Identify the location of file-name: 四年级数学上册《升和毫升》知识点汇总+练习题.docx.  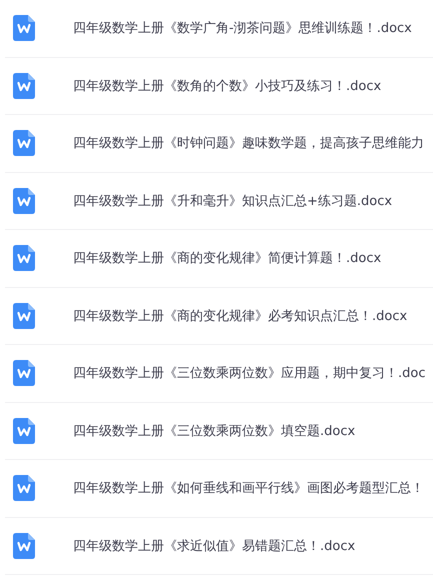
(232, 201).